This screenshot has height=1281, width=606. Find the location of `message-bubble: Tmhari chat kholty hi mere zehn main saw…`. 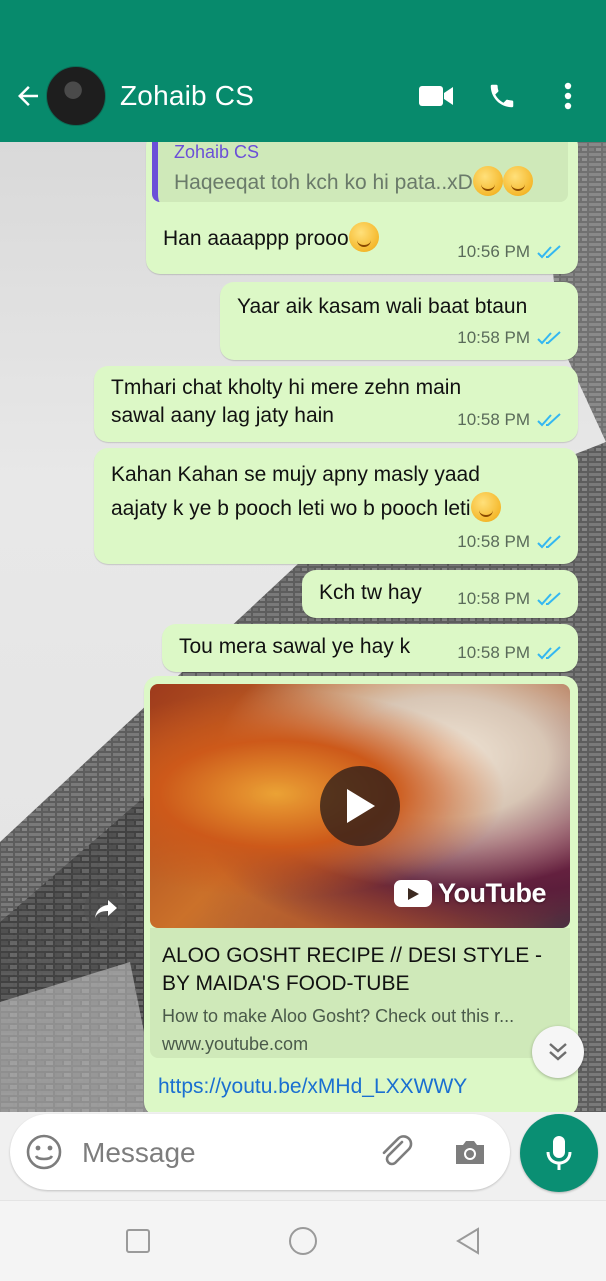

message-bubble: Tmhari chat kholty hi mere zehn main saw… is located at coordinates (336, 404).